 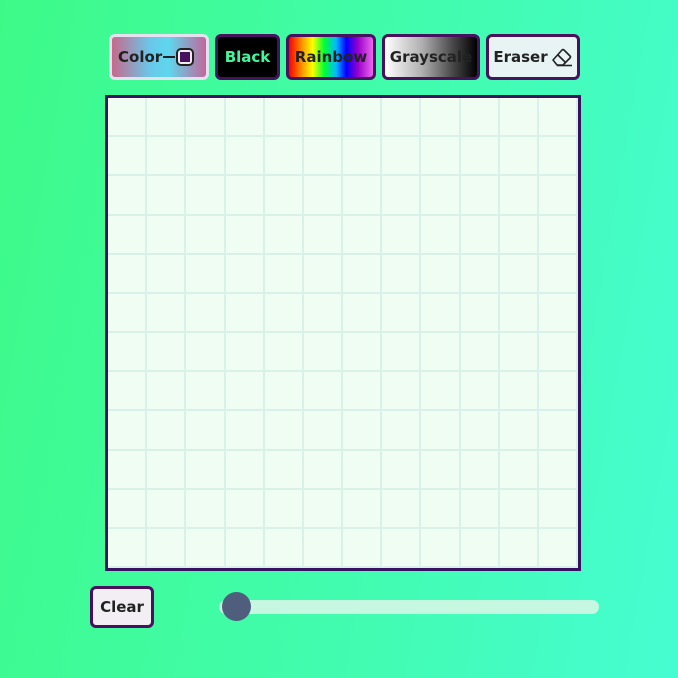 What do you see at coordinates (533, 57) in the screenshot?
I see `eraser-mode-button: Eraser` at bounding box center [533, 57].